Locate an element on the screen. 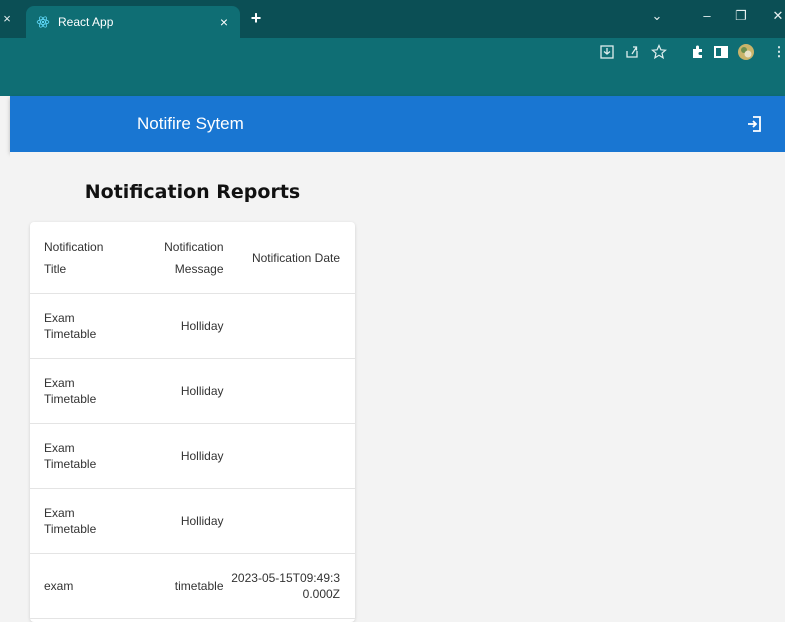 Image resolution: width=785 pixels, height=622 pixels. logout-icon is located at coordinates (755, 124).